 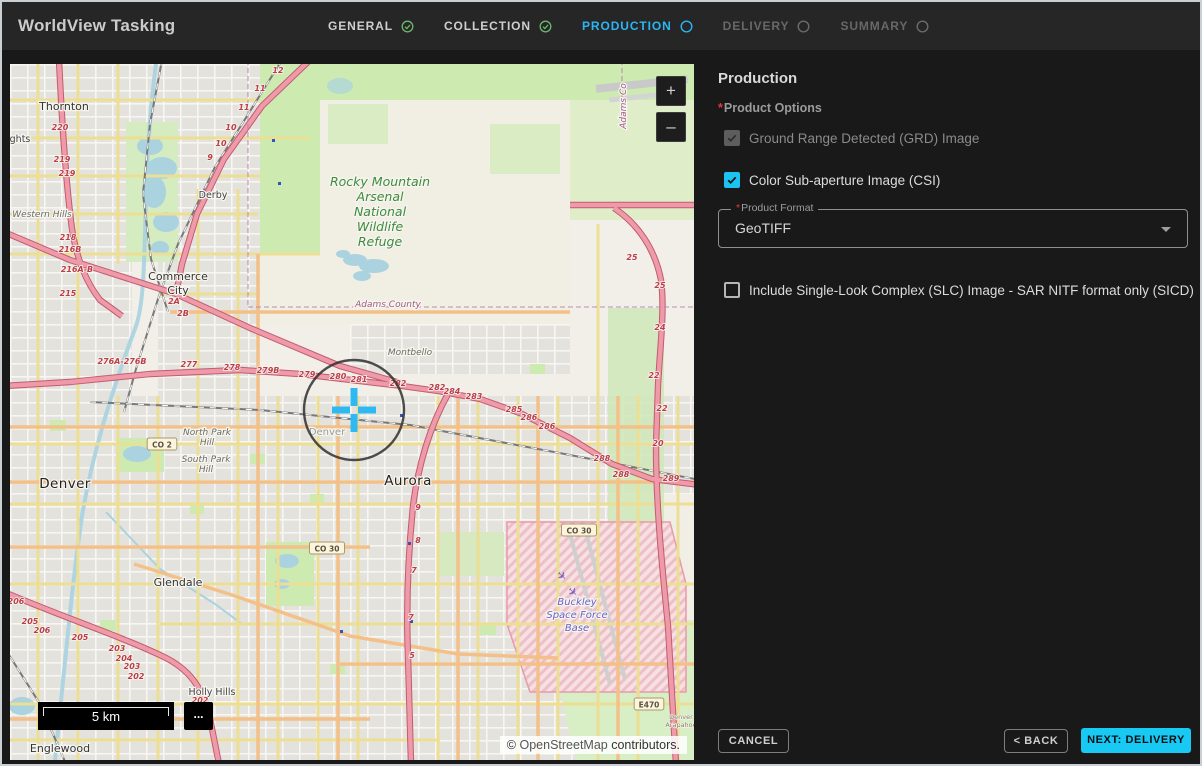 What do you see at coordinates (671, 91) in the screenshot?
I see `zoom-in-button: +` at bounding box center [671, 91].